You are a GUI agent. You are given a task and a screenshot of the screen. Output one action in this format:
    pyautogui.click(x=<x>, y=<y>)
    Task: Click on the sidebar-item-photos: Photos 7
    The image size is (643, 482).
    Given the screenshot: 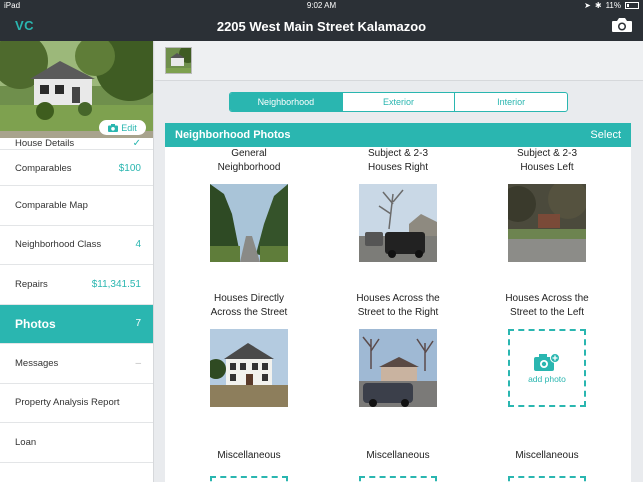 What is the action you would take?
    pyautogui.click(x=76, y=324)
    